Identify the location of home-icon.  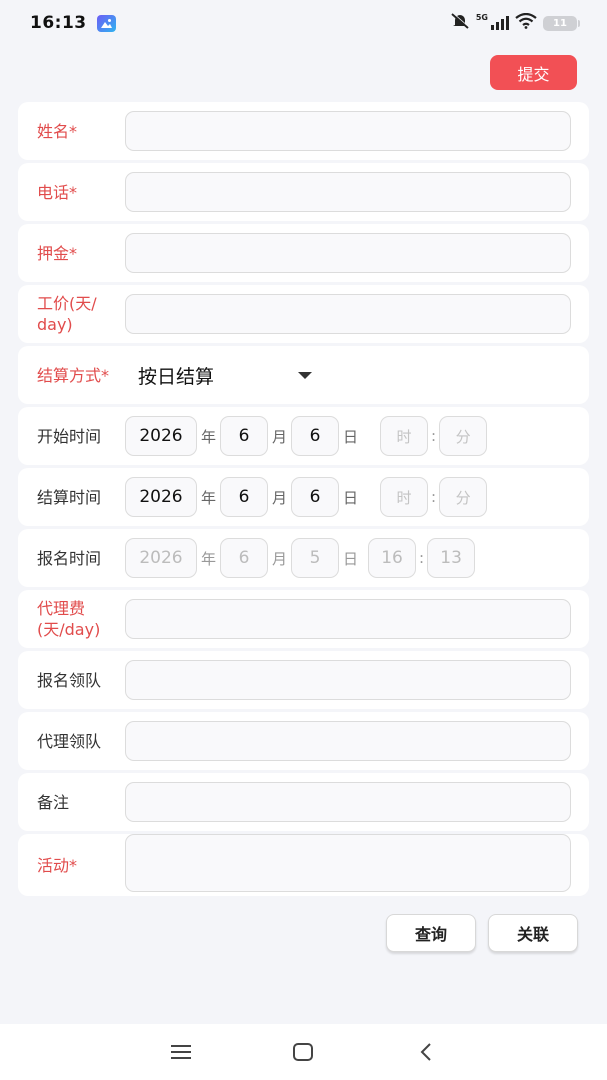
(303, 1052).